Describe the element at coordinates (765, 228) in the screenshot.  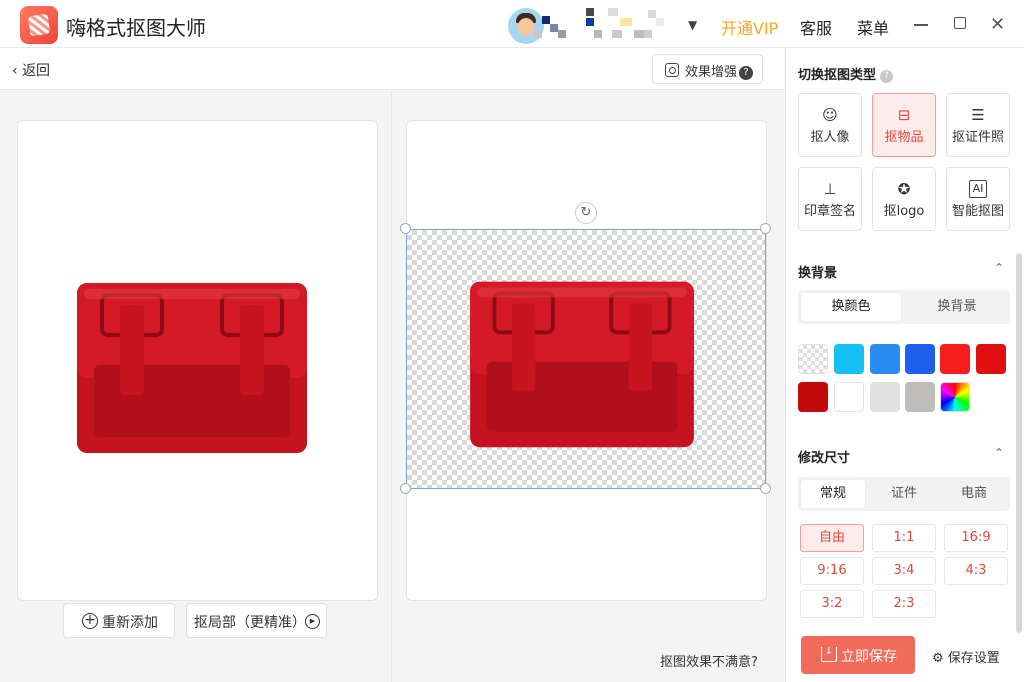
I see `resize-handle-top-right` at that location.